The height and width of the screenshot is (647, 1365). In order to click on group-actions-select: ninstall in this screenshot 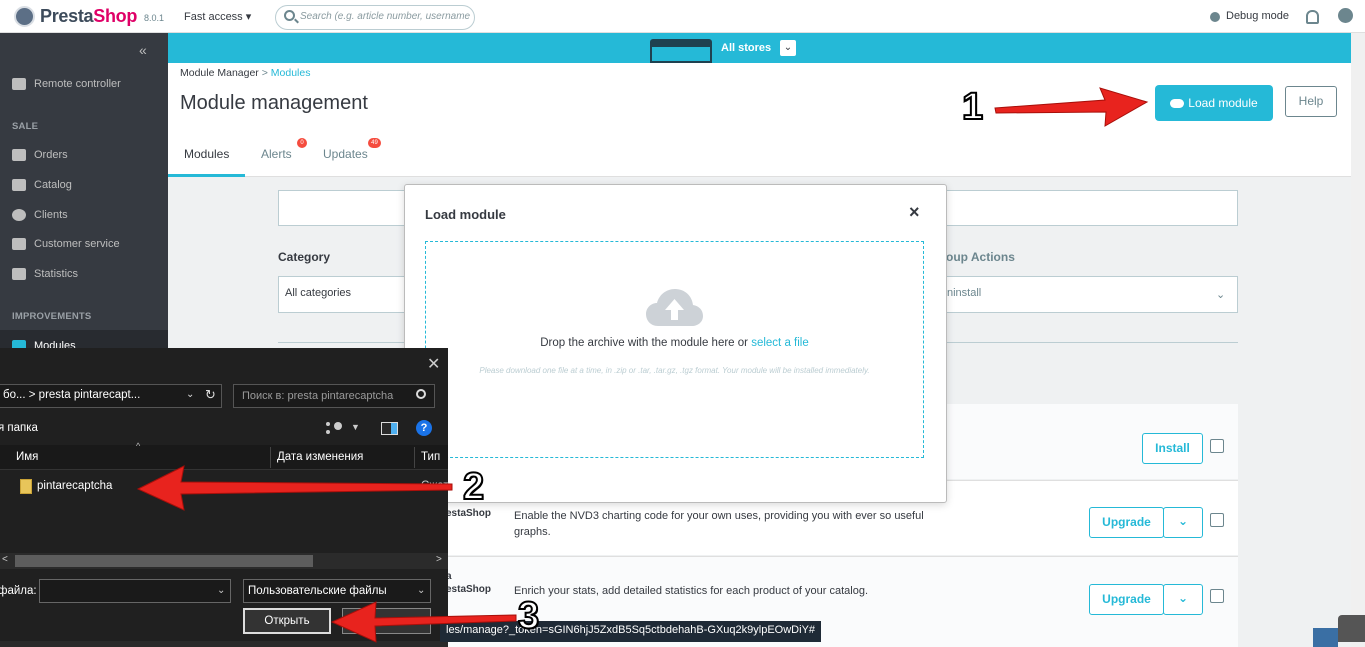, I will do `click(1089, 294)`.